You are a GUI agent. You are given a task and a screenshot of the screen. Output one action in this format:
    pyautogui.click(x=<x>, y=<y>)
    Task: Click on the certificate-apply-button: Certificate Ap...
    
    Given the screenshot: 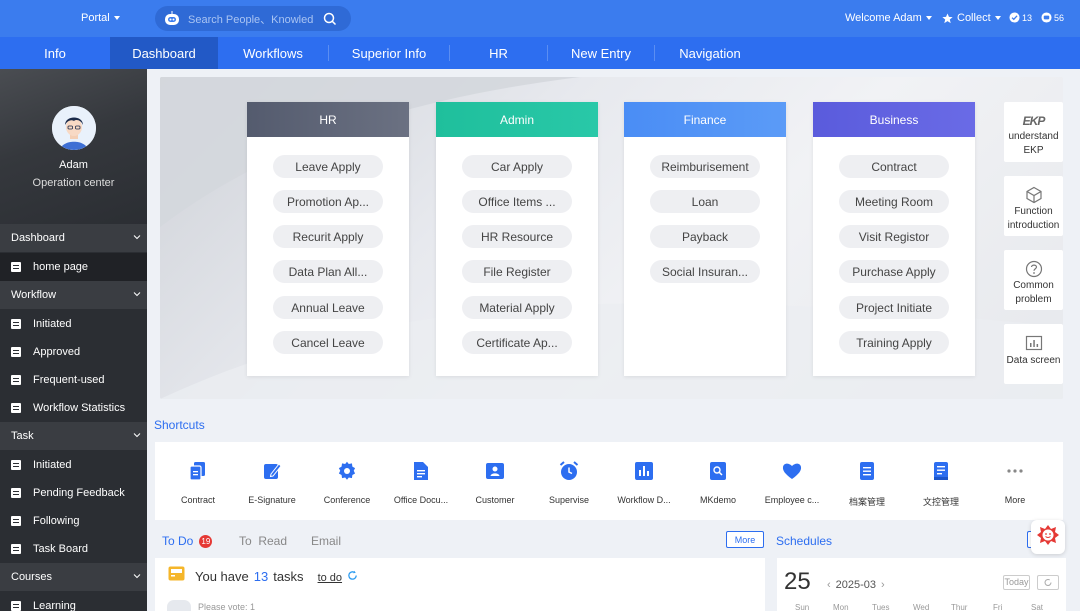 What is the action you would take?
    pyautogui.click(x=517, y=342)
    